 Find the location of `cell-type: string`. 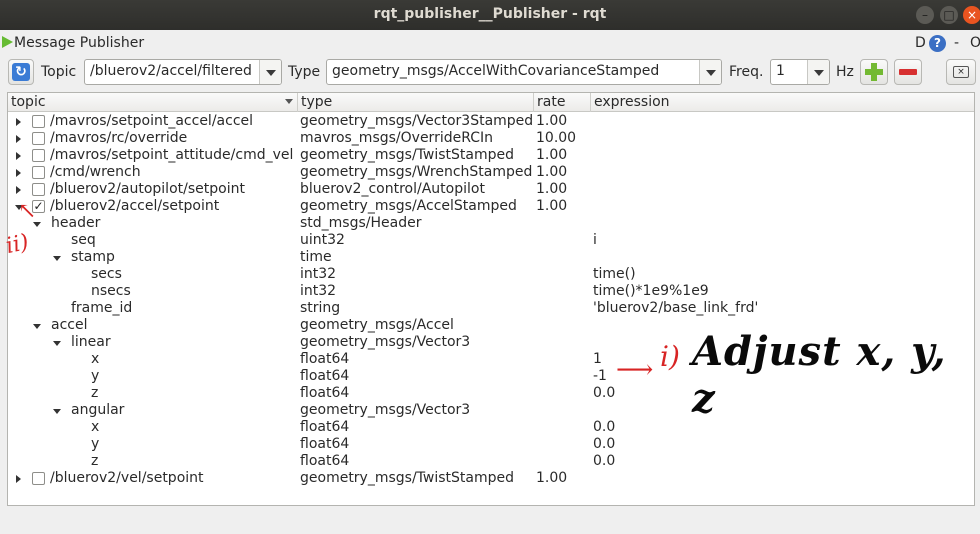

cell-type: string is located at coordinates (320, 308).